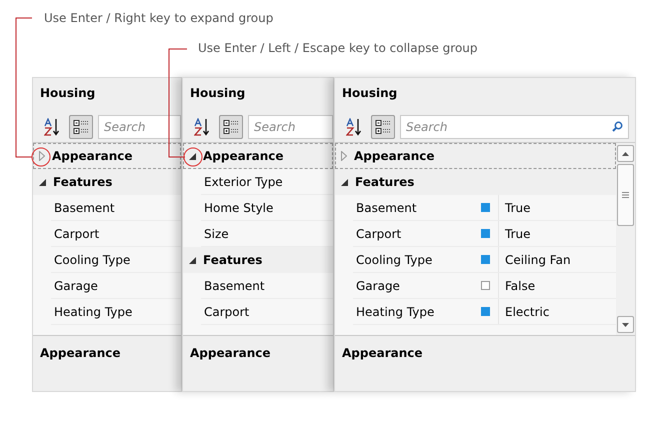 The width and height of the screenshot is (651, 426). I want to click on up-arrow-icon, so click(625, 154).